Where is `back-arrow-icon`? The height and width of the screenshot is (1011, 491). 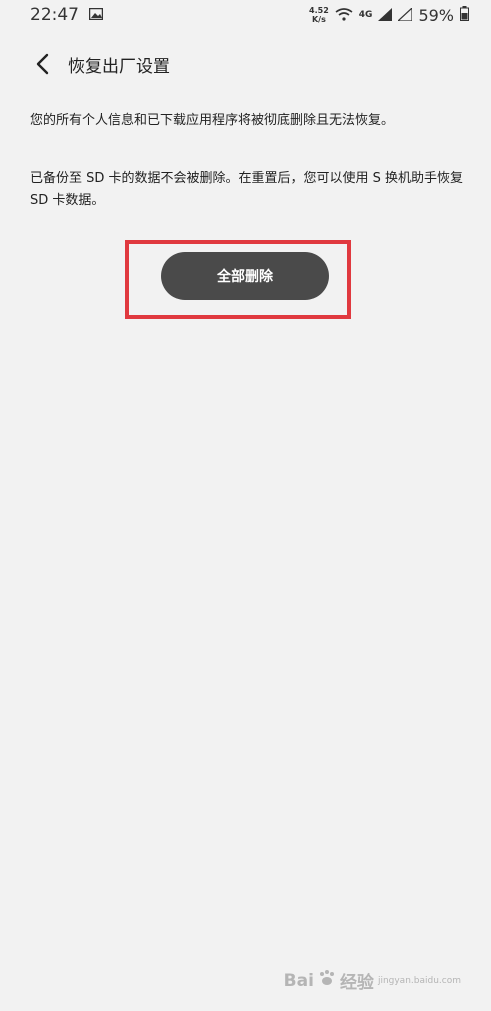 back-arrow-icon is located at coordinates (42, 64).